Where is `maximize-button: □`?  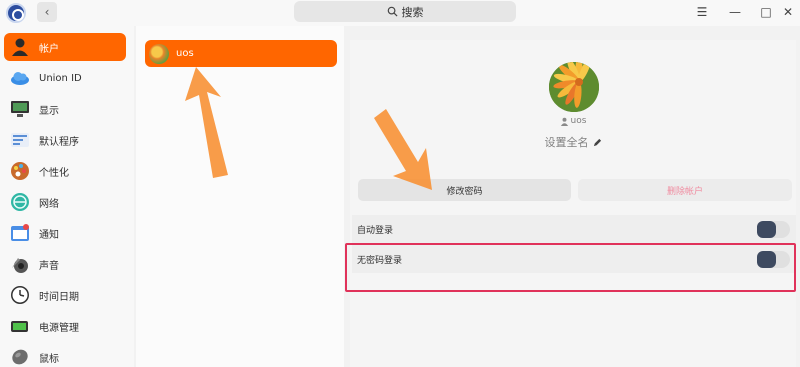
maximize-button: □ is located at coordinates (766, 12).